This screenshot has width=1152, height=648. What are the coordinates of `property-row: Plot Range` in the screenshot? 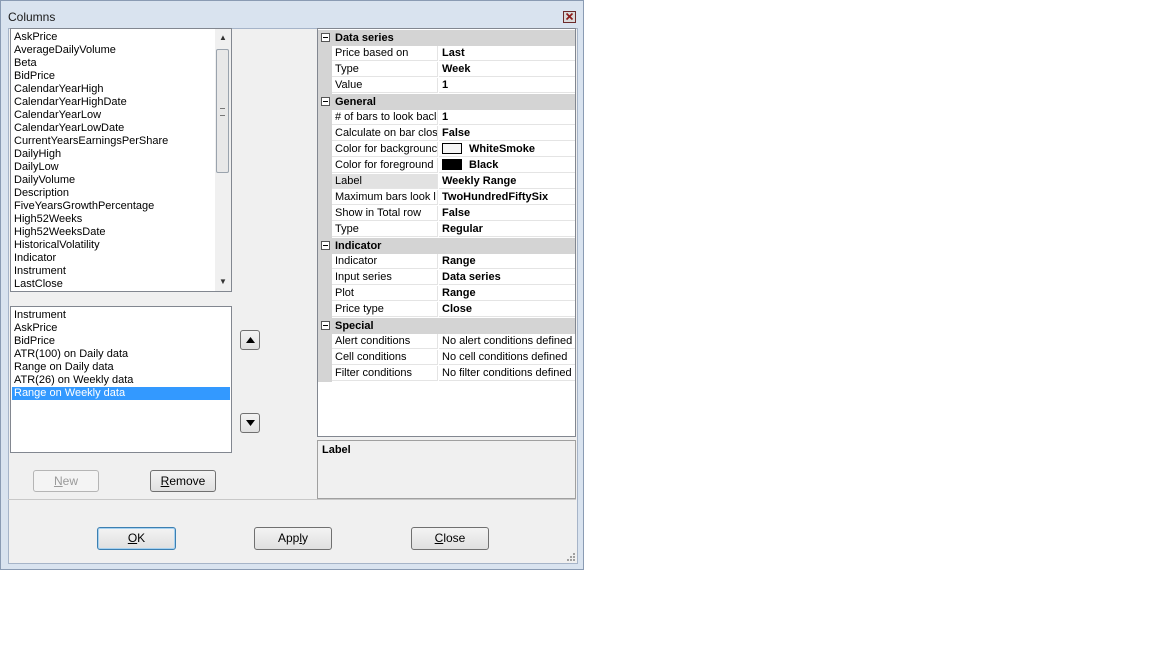 It's located at (446, 294).